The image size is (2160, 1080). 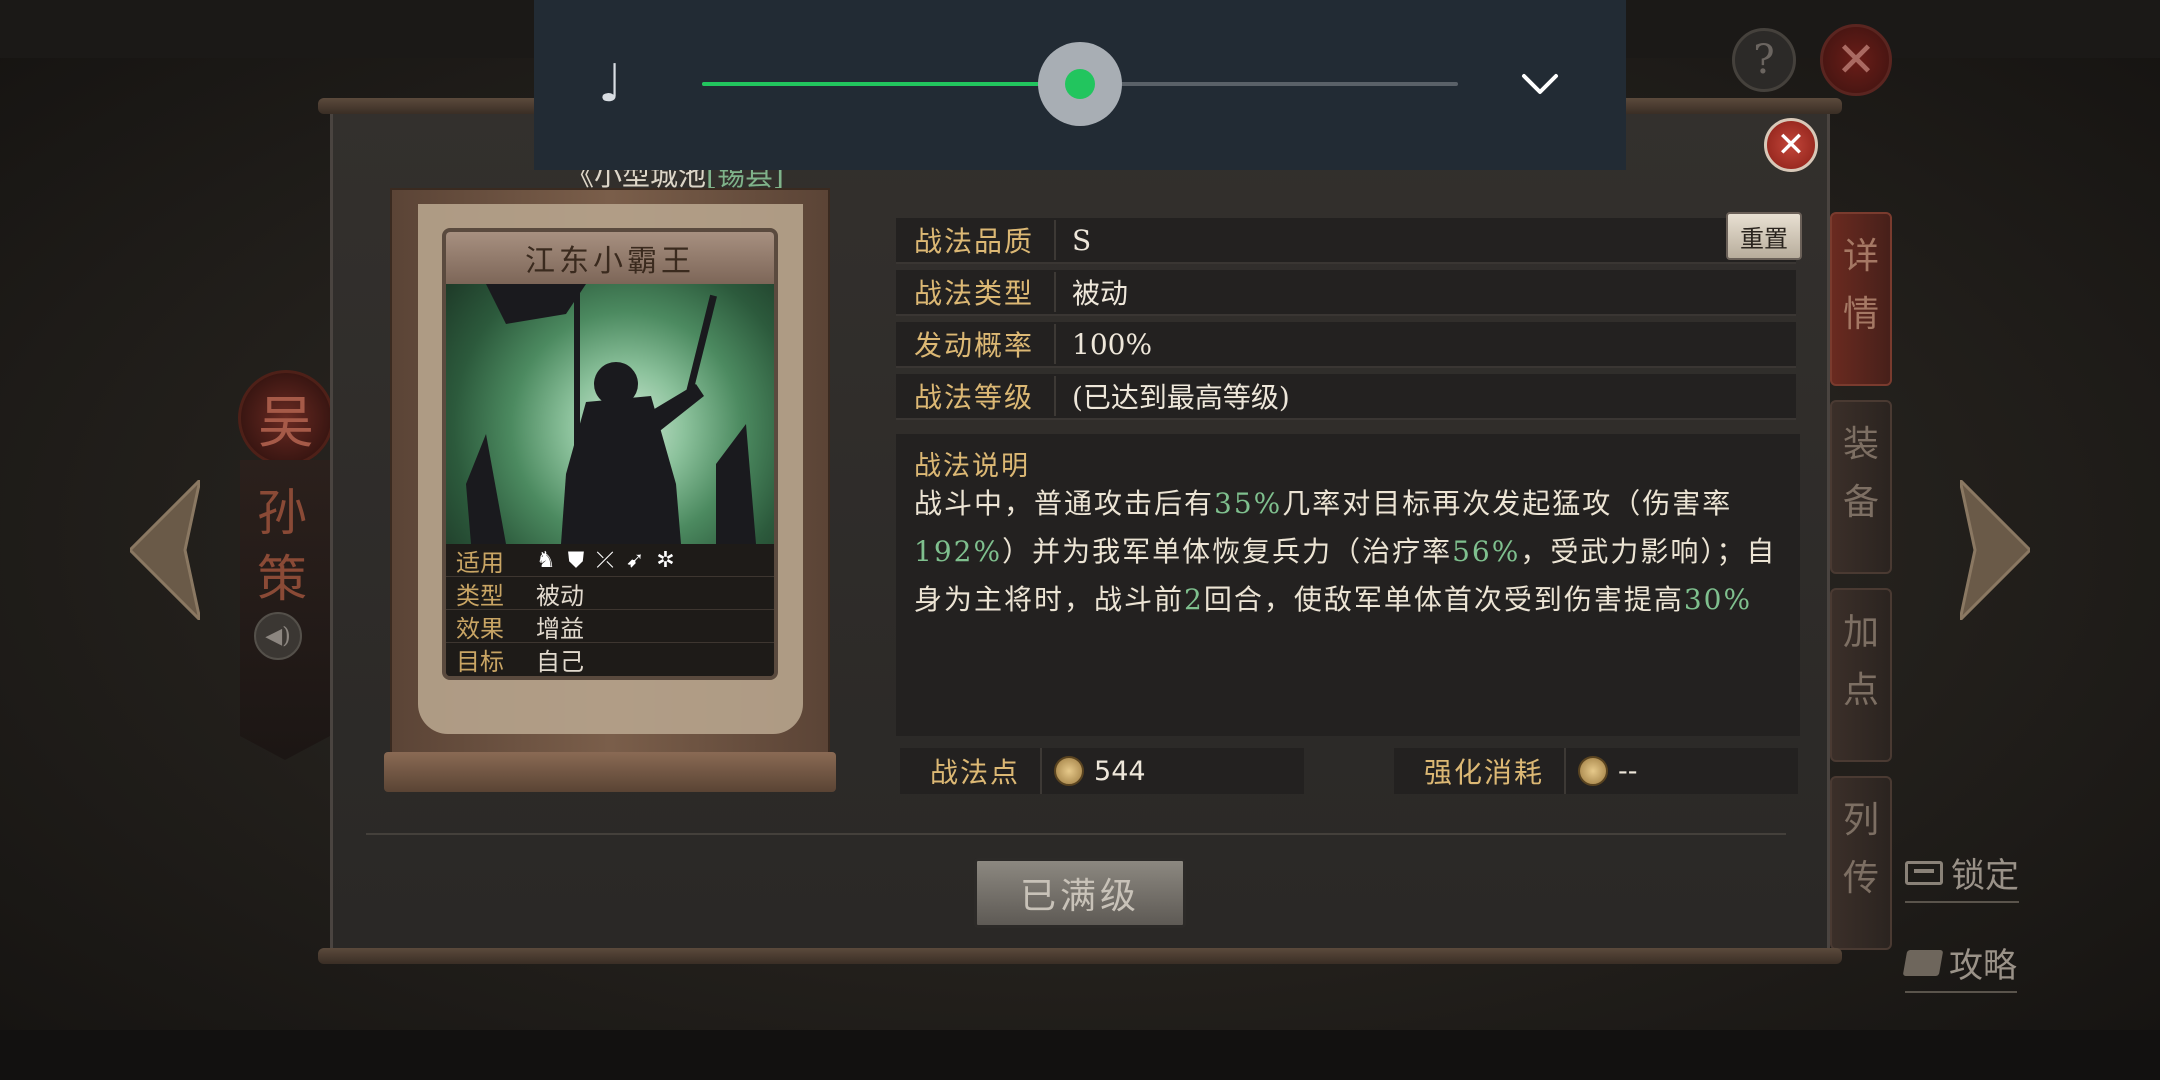 I want to click on lock-icon, so click(x=1924, y=872).